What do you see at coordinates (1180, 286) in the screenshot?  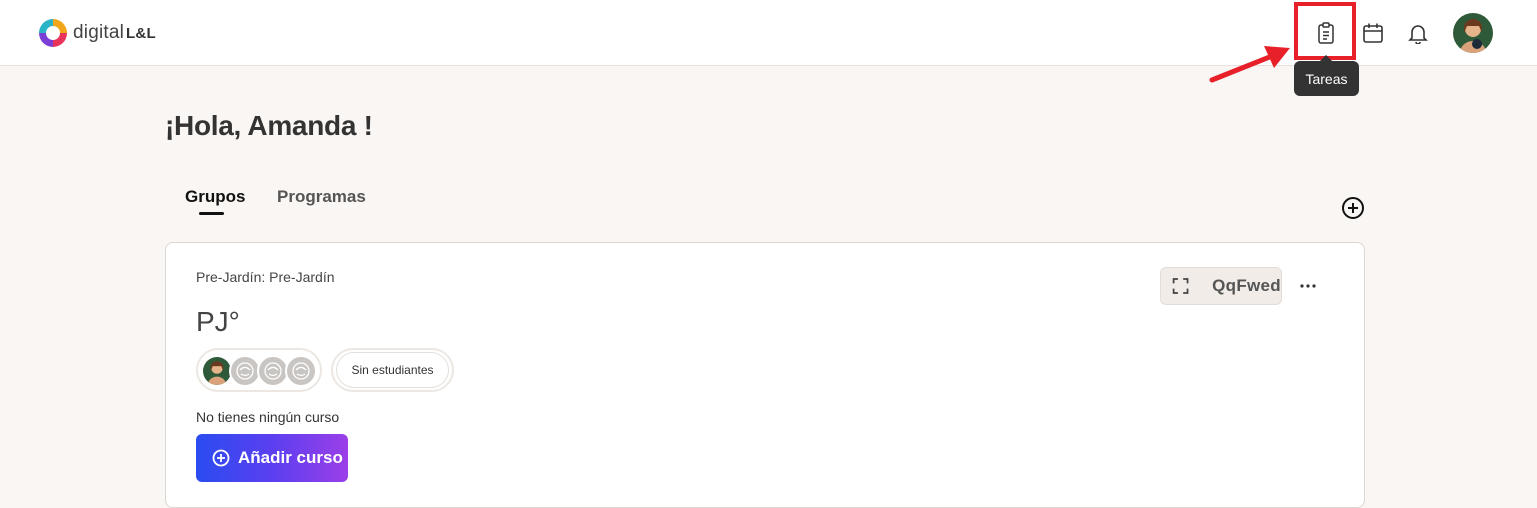 I see `expand-icon` at bounding box center [1180, 286].